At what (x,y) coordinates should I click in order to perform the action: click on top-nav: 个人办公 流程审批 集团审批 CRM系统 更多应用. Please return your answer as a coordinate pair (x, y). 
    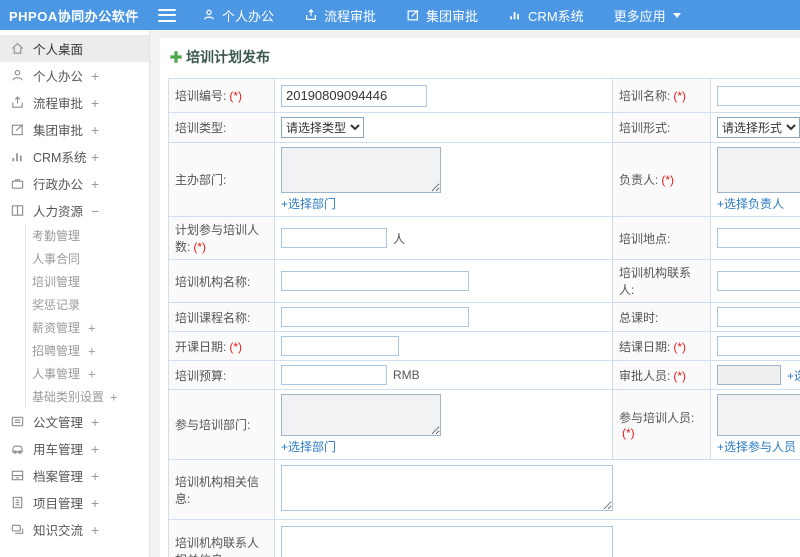
    Looking at the image, I should click on (456, 15).